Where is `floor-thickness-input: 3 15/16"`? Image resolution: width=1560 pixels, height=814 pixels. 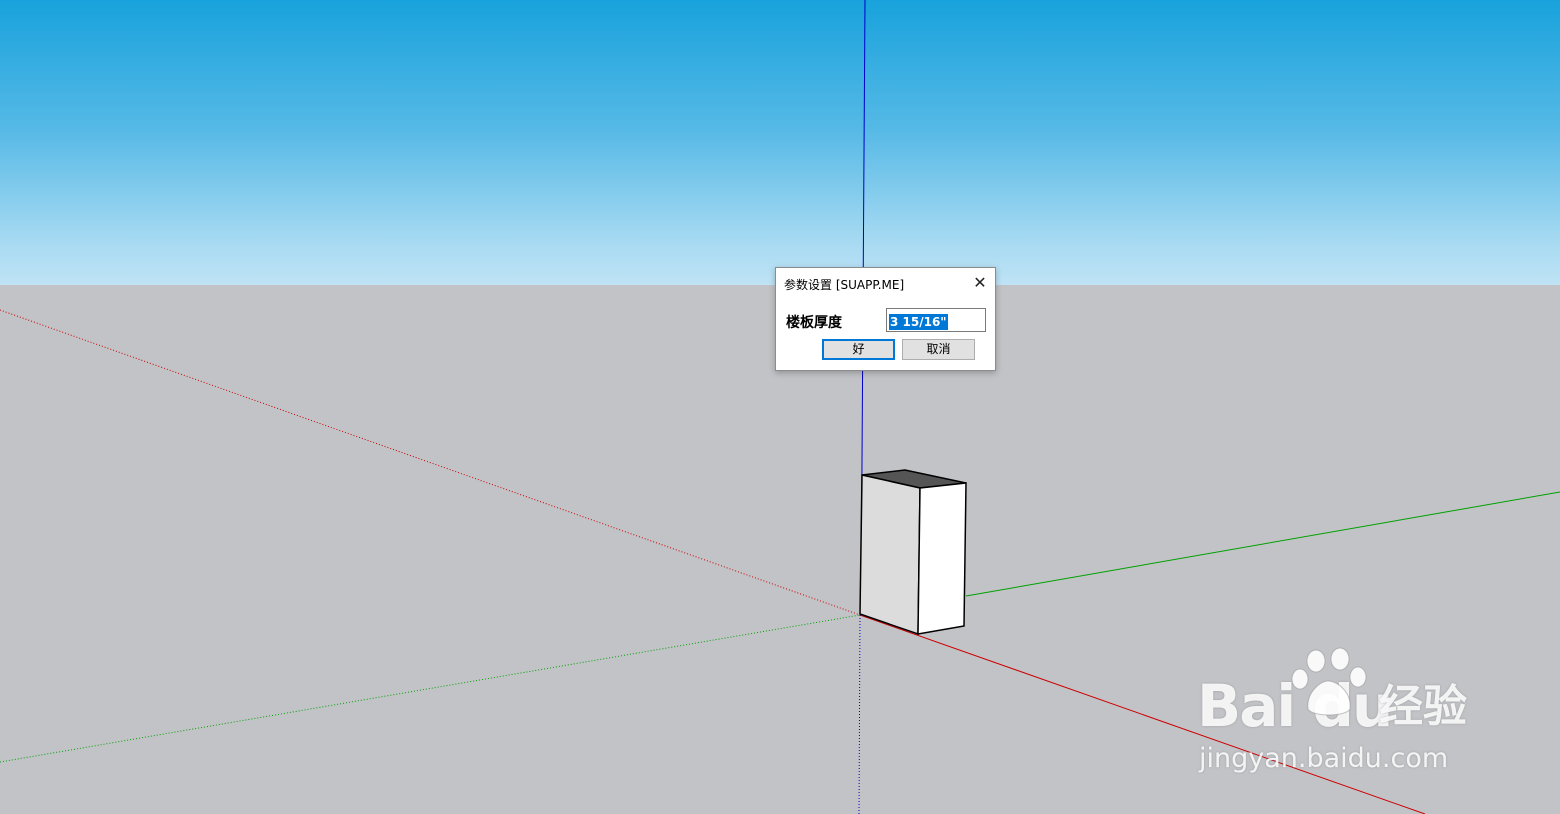
floor-thickness-input: 3 15/16" is located at coordinates (936, 320).